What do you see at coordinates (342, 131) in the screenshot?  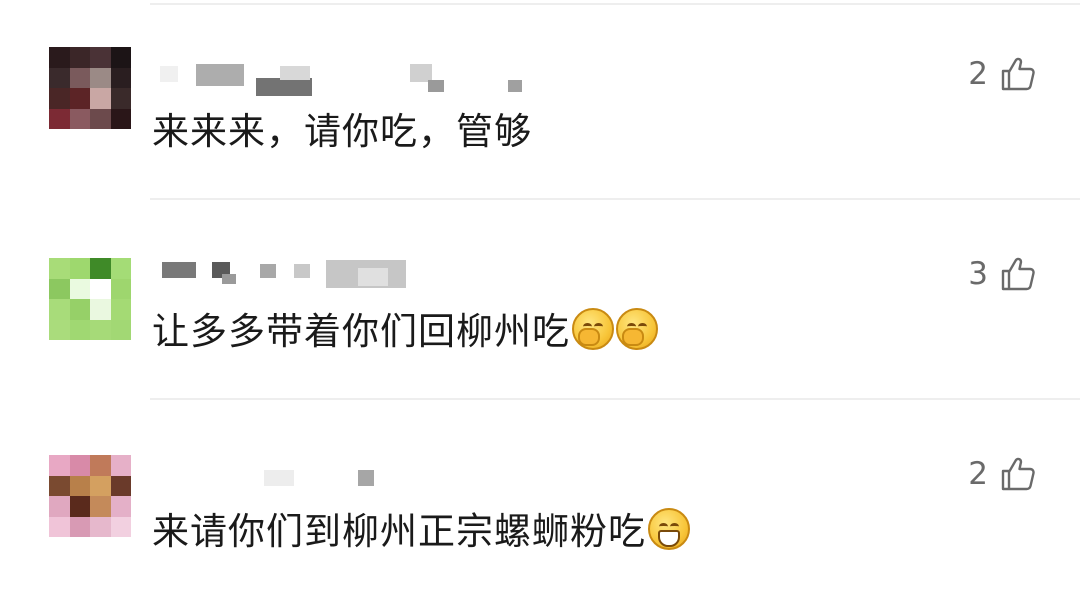 I see `comment-text: 来来来，请你吃，管够` at bounding box center [342, 131].